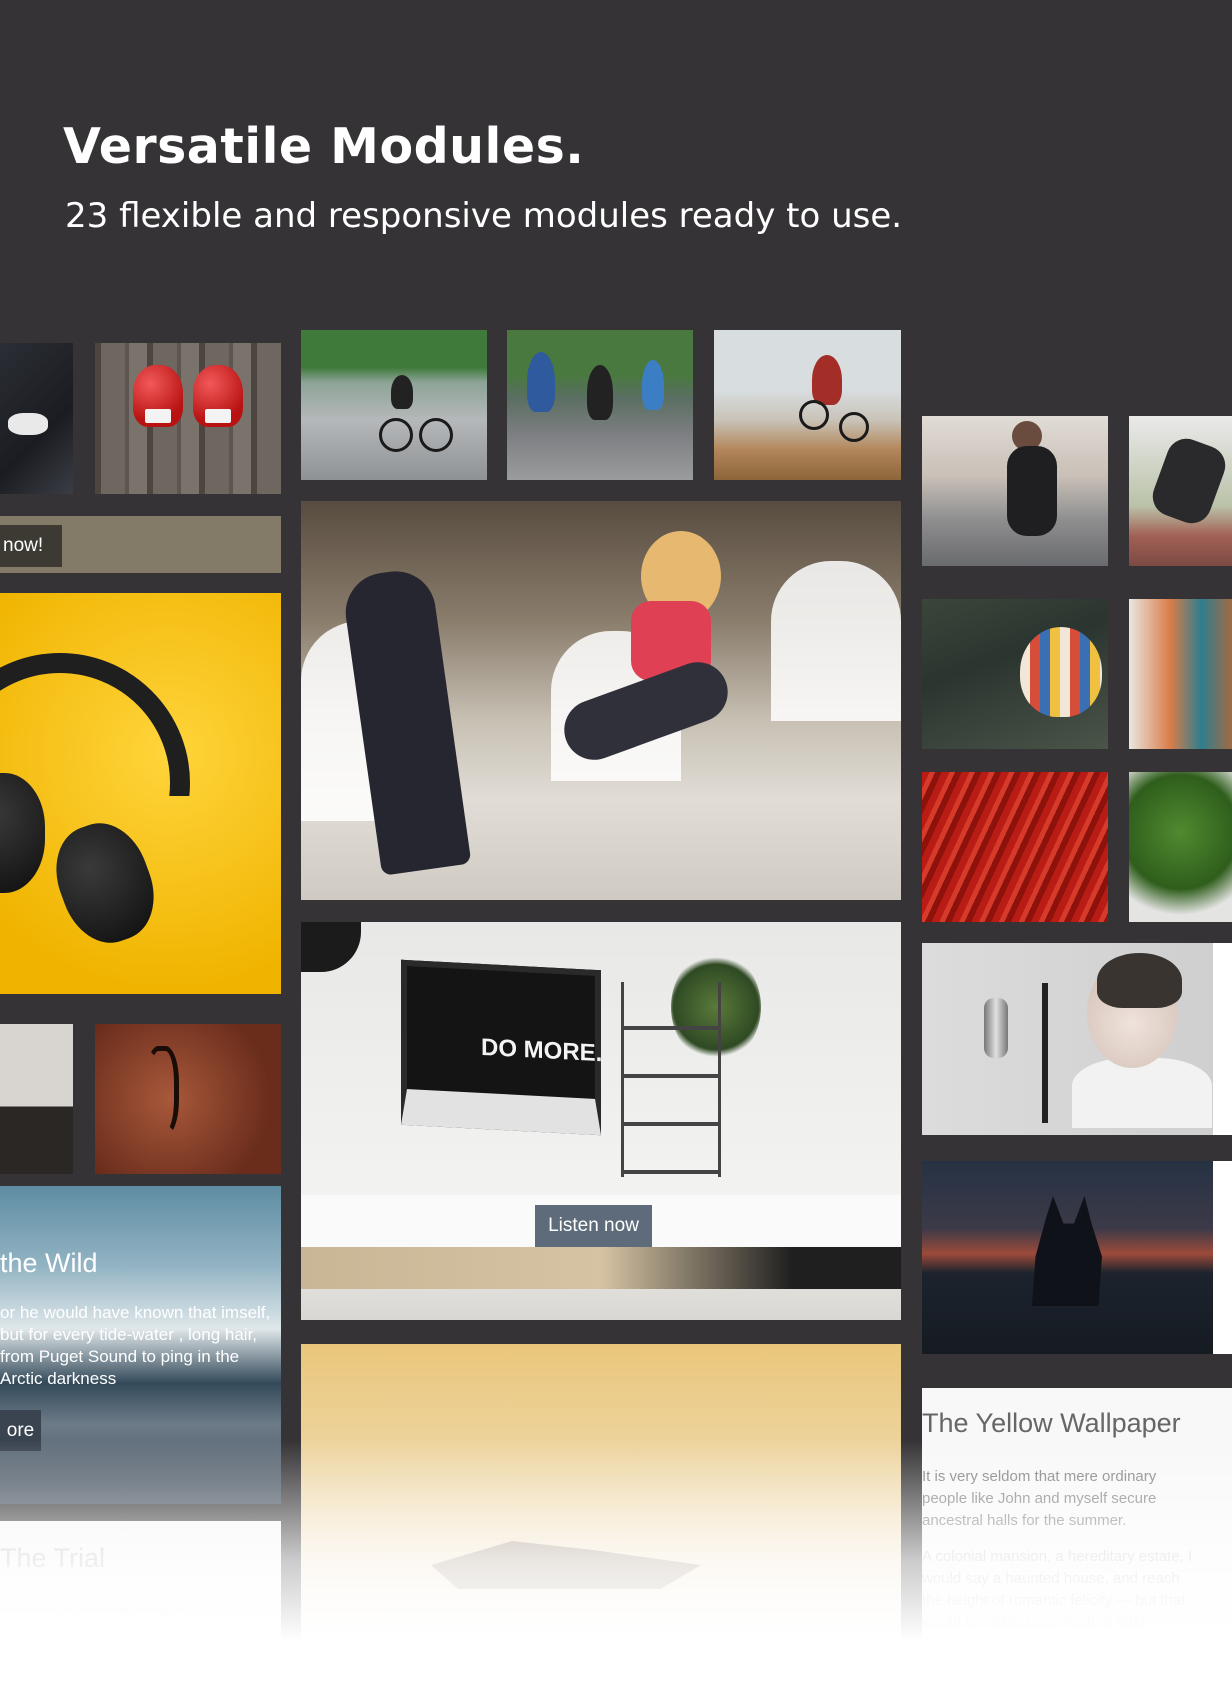  Describe the element at coordinates (36, 418) in the screenshot. I see `sneakers-photo` at that location.